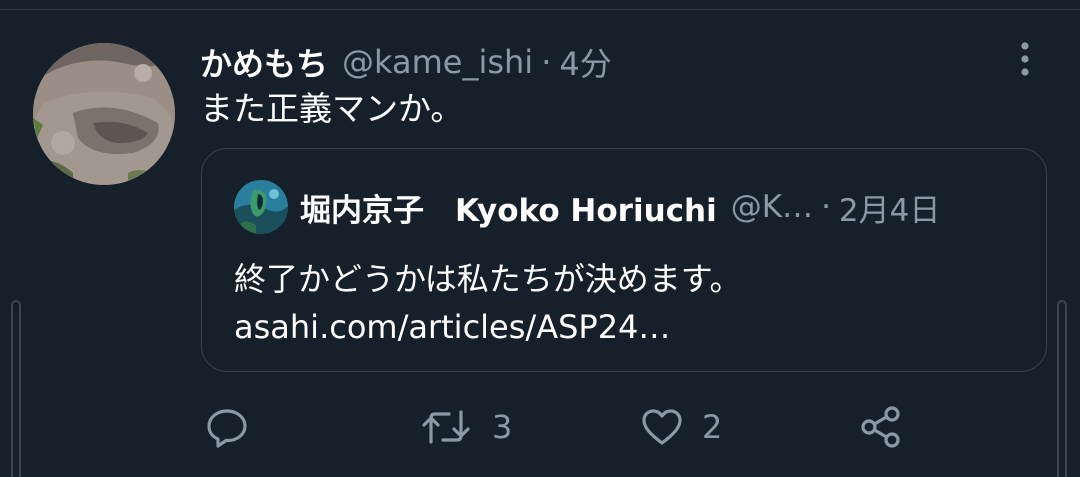  What do you see at coordinates (712, 427) in the screenshot?
I see `like-count: 2` at bounding box center [712, 427].